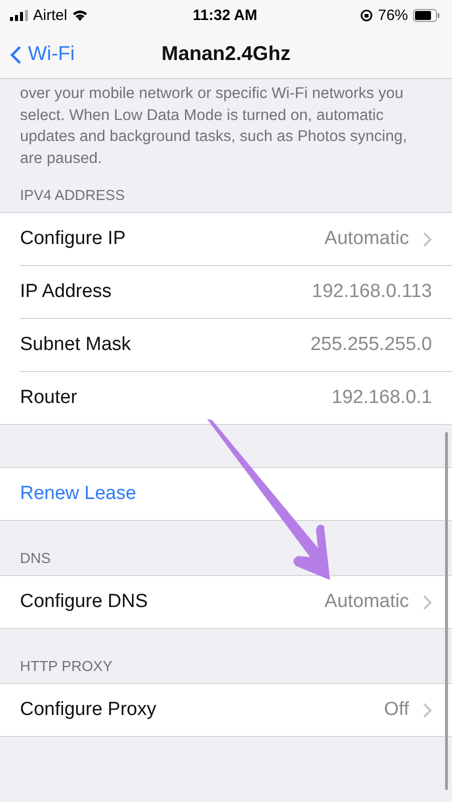 This screenshot has width=452, height=802. Describe the element at coordinates (202, 710) in the screenshot. I see `row-label: Configure Proxy` at that location.